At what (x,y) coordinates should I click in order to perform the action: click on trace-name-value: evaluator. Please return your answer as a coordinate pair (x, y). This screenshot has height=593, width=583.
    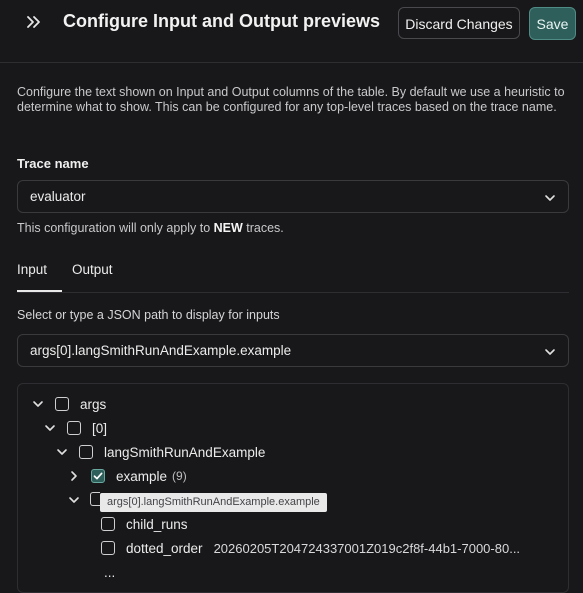
    Looking at the image, I should click on (58, 196).